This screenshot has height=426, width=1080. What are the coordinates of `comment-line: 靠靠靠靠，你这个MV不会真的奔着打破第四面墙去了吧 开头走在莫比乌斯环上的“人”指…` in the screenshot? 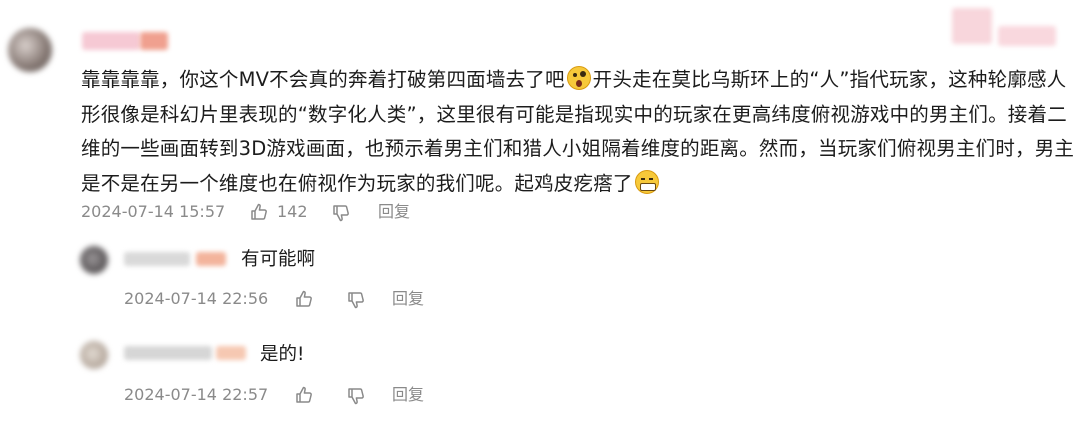 It's located at (574, 78).